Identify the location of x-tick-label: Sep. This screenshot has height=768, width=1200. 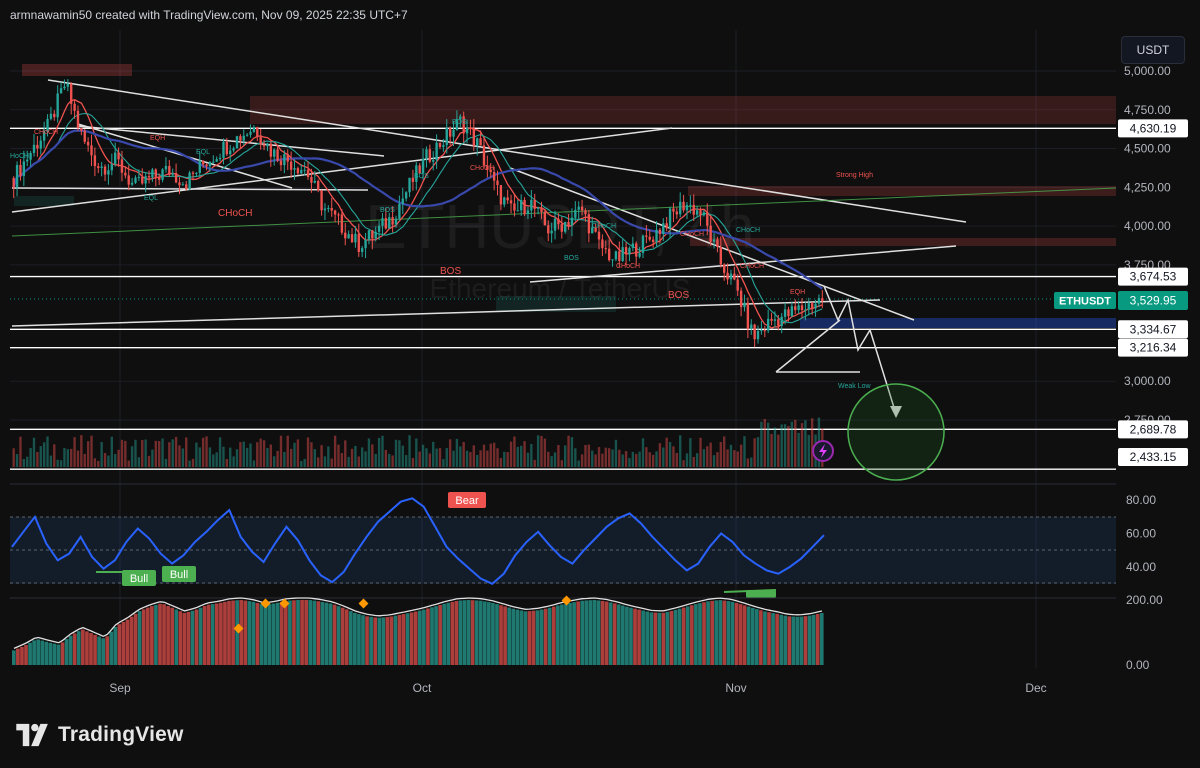
(120, 688).